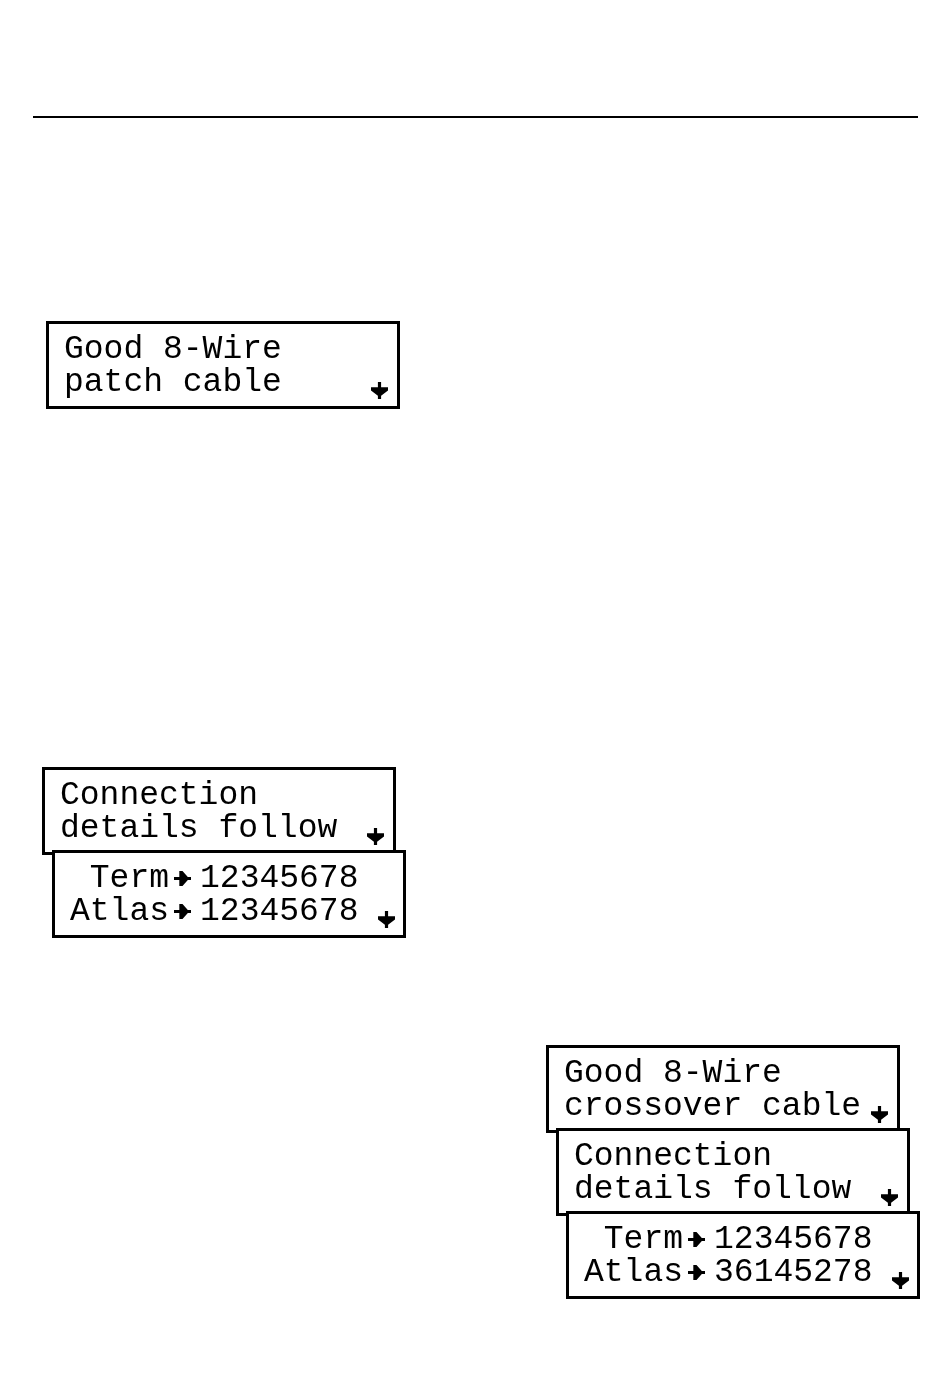 The height and width of the screenshot is (1379, 950). Describe the element at coordinates (173, 382) in the screenshot. I see `display-text: patch cable` at that location.